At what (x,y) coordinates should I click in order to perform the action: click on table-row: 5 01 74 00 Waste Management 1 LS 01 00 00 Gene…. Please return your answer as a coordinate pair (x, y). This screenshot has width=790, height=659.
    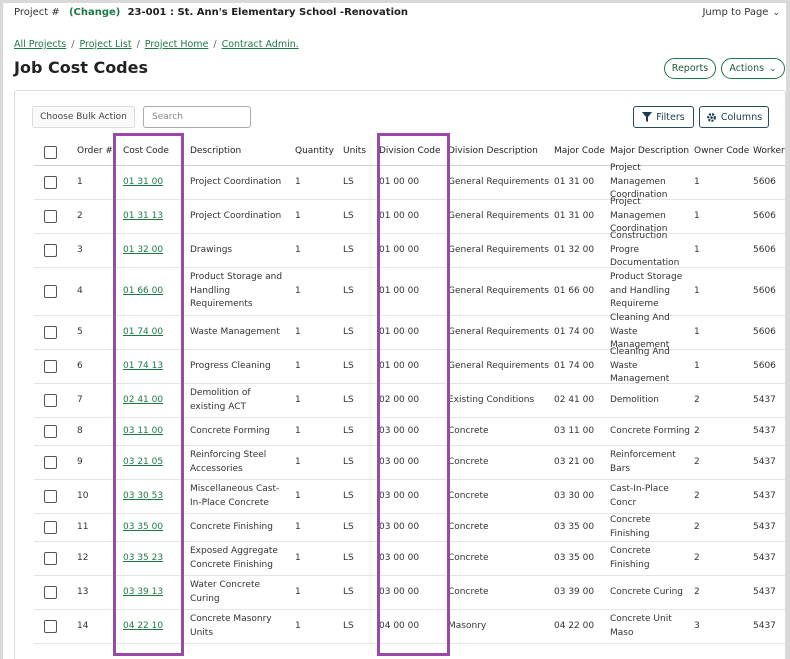
    Looking at the image, I should click on (409, 331).